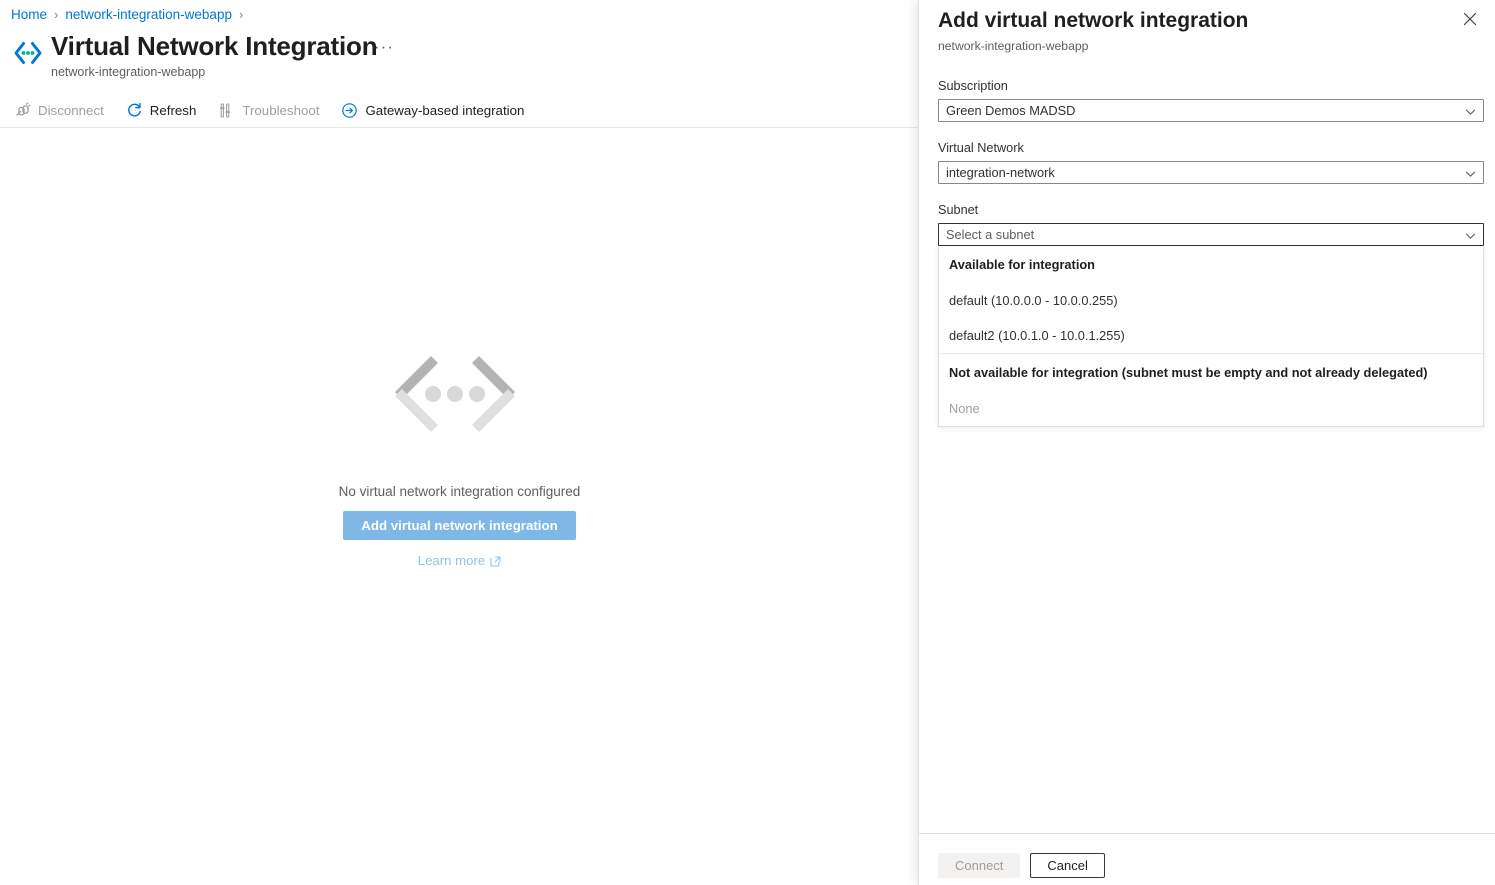 This screenshot has height=885, width=1495. I want to click on chevron-dots-icon, so click(455, 395).